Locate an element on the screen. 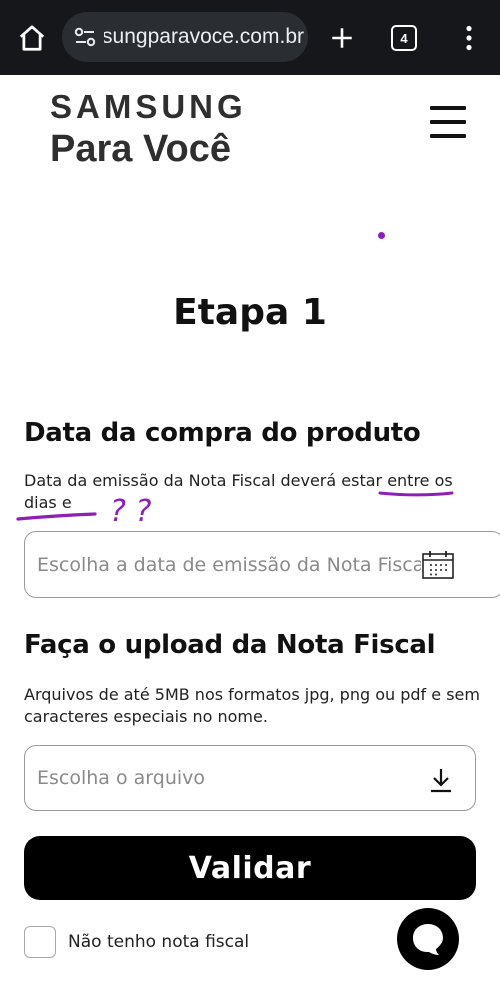 Image resolution: width=500 pixels, height=1006 pixels. date-picker-field: Escolha a data de emissão da Nota Fiscal is located at coordinates (262, 564).